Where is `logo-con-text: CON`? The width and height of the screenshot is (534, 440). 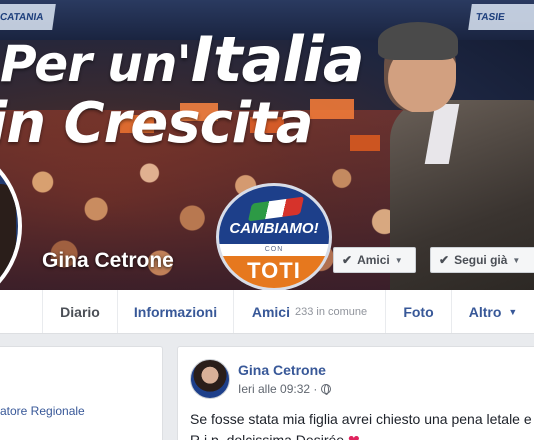 logo-con-text: CON is located at coordinates (274, 249).